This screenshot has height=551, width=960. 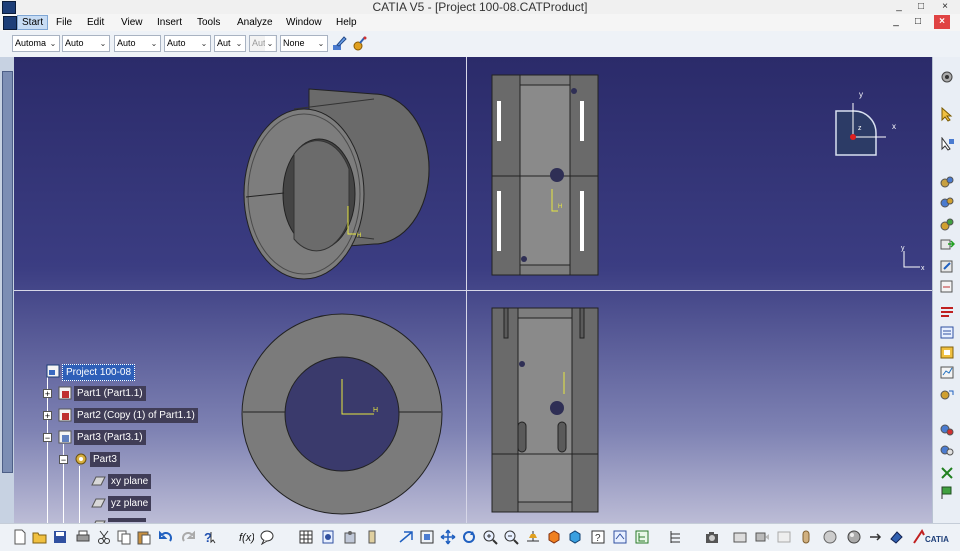 I want to click on pan-icon, so click(x=448, y=537).